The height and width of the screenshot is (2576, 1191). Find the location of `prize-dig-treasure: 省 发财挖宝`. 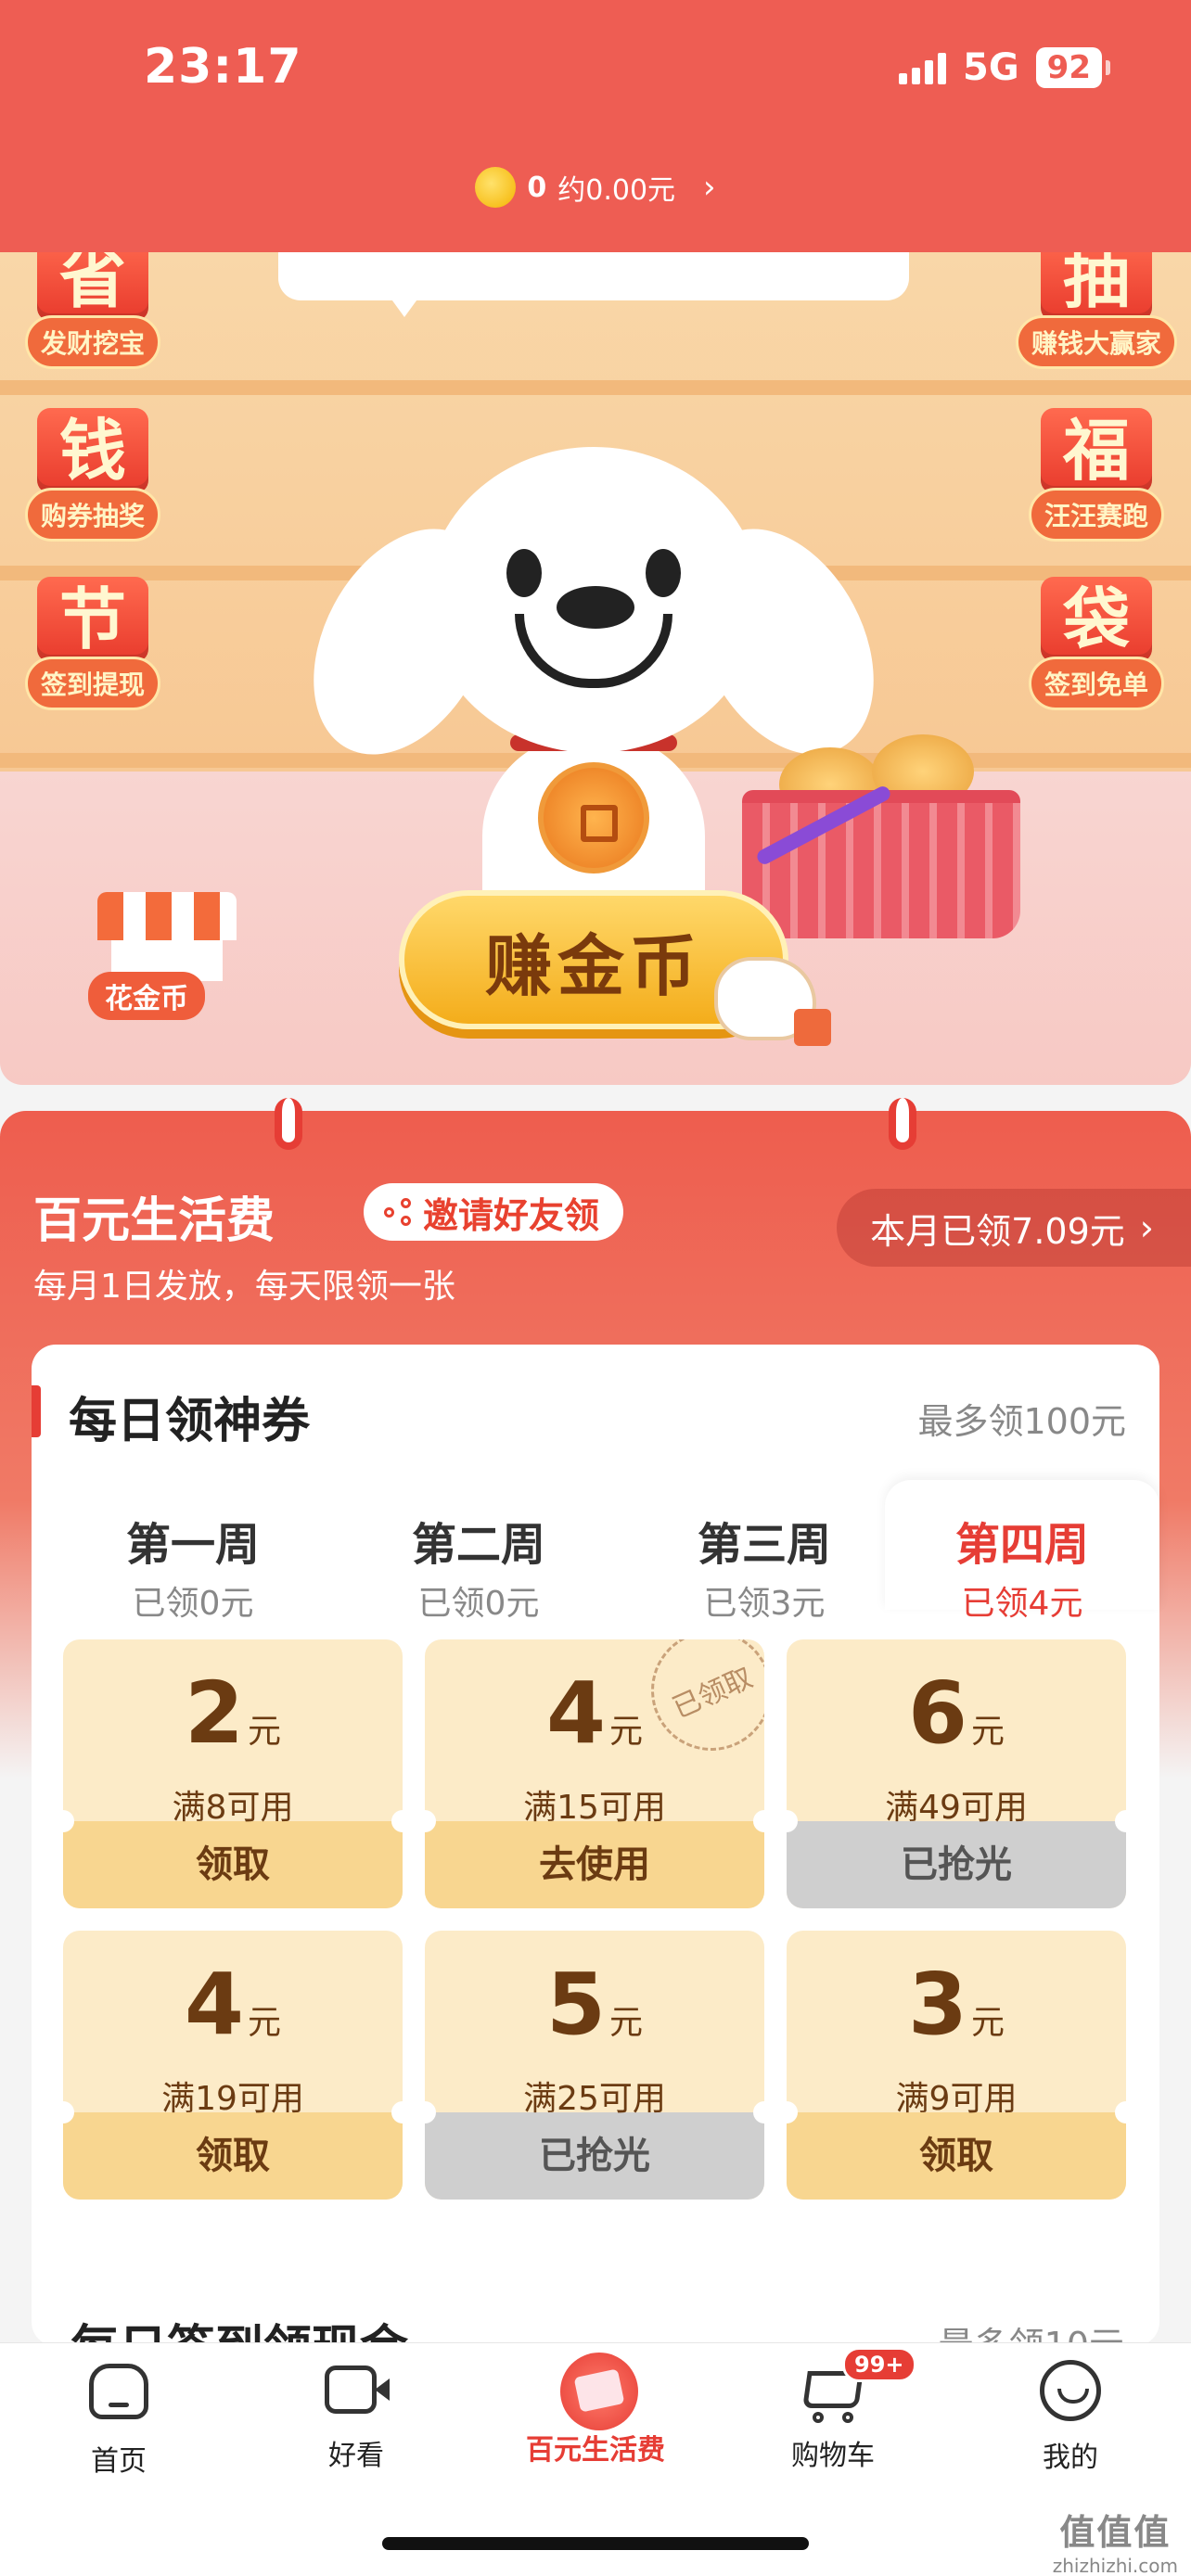

prize-dig-treasure: 省 发财挖宝 is located at coordinates (92, 311).